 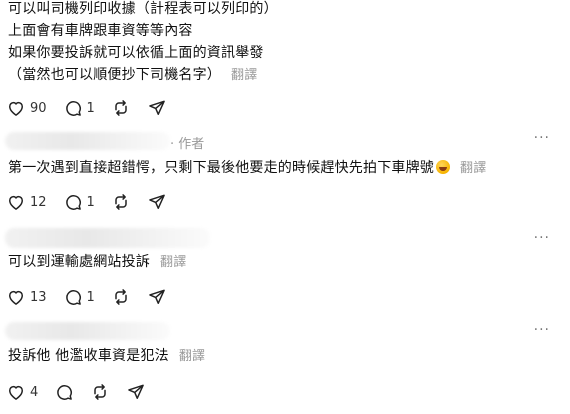 I want to click on like-button: 4, so click(x=22, y=392).